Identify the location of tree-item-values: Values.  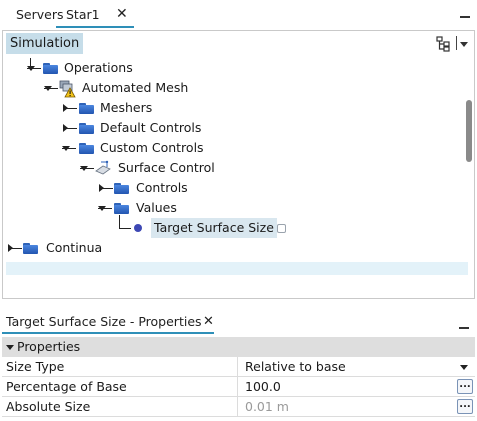
(230, 208).